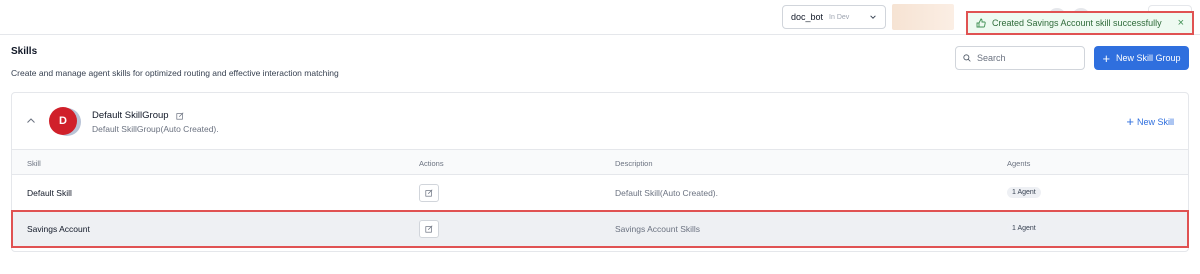  Describe the element at coordinates (24, 51) in the screenshot. I see `page-title: Skills` at that location.